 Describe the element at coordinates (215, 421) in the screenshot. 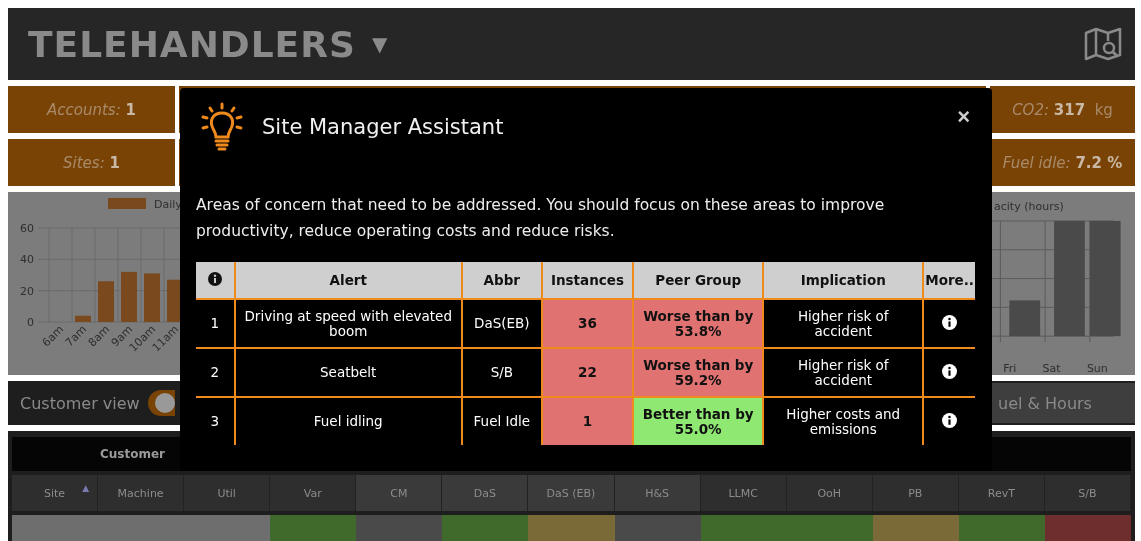

I see `table-cell: 3` at that location.